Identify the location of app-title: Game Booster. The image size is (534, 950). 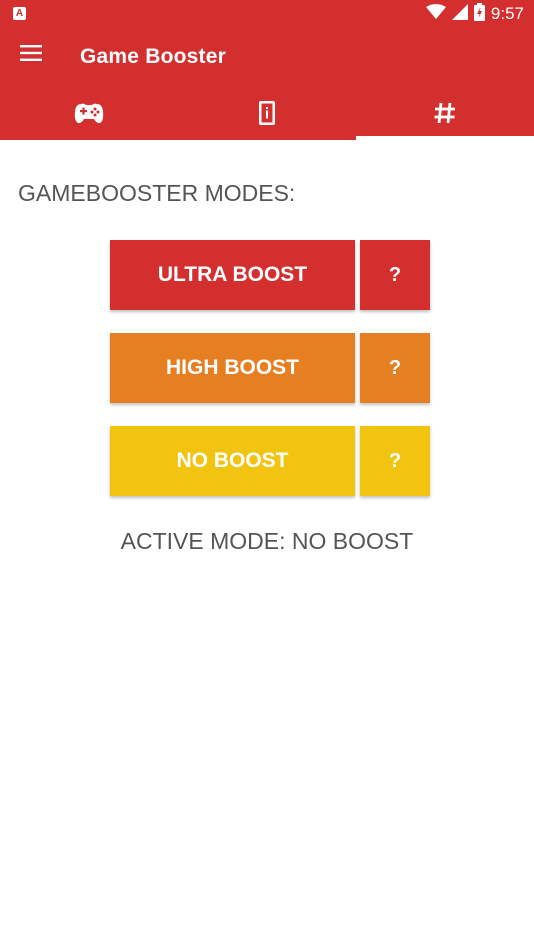
(153, 56).